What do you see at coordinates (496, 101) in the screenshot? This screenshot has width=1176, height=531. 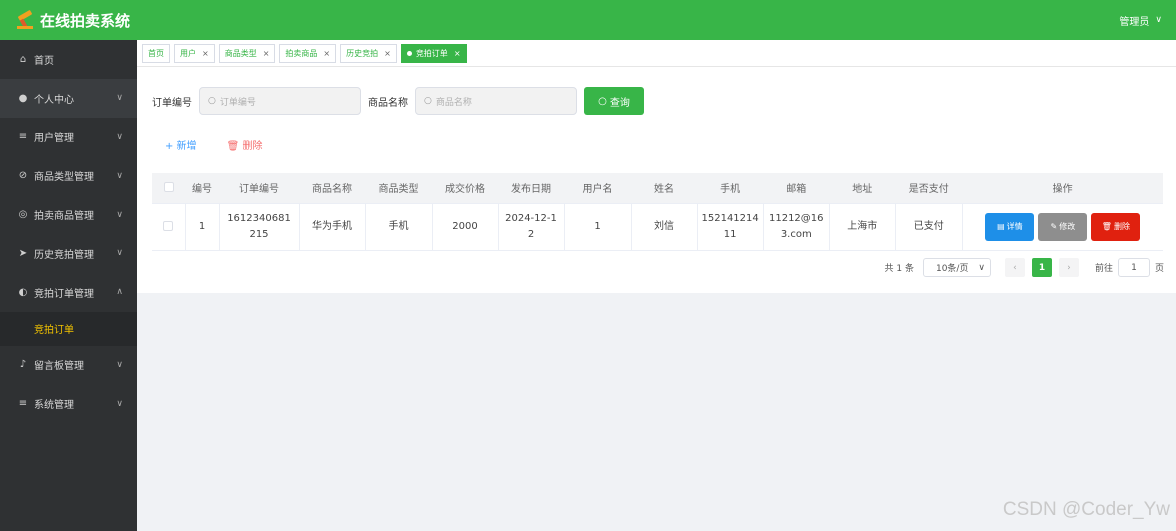 I see `goods-name-input: ○ 商品名称` at bounding box center [496, 101].